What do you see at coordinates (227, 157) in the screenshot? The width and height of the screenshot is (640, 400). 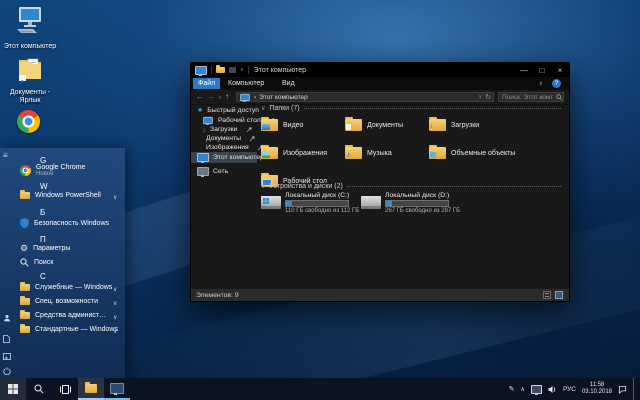 I see `sidebar-item-this-pc: Этот компьютер` at bounding box center [227, 157].